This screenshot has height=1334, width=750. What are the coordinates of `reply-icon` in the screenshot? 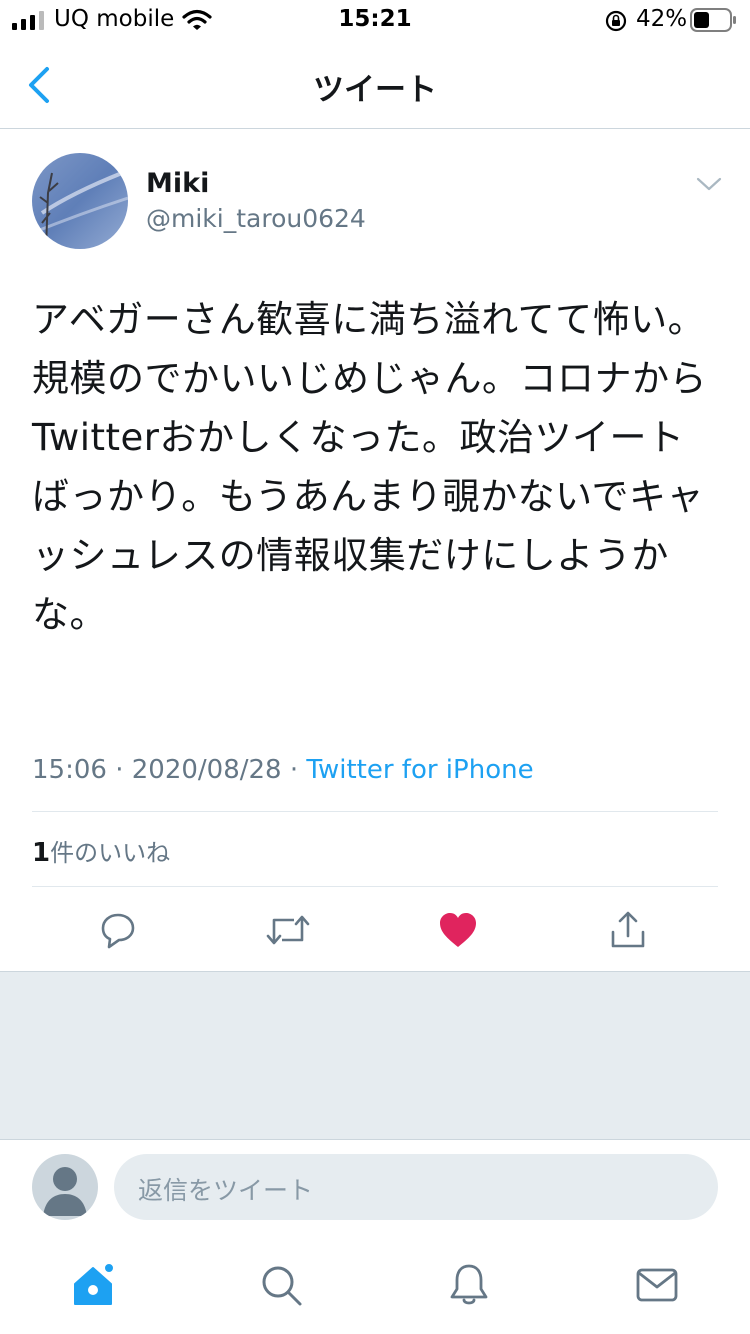 It's located at (118, 931).